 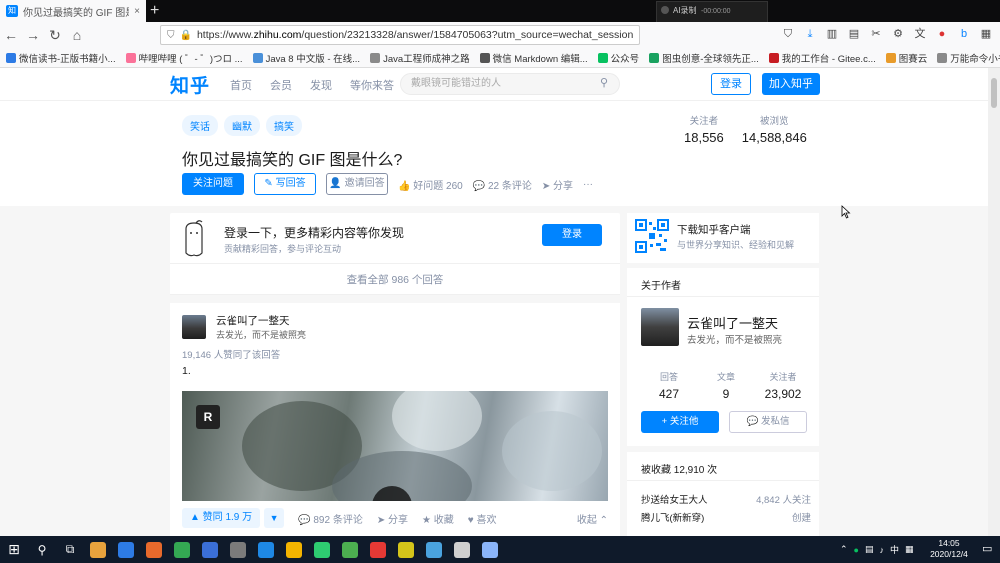 What do you see at coordinates (194, 327) in the screenshot?
I see `avatar` at bounding box center [194, 327].